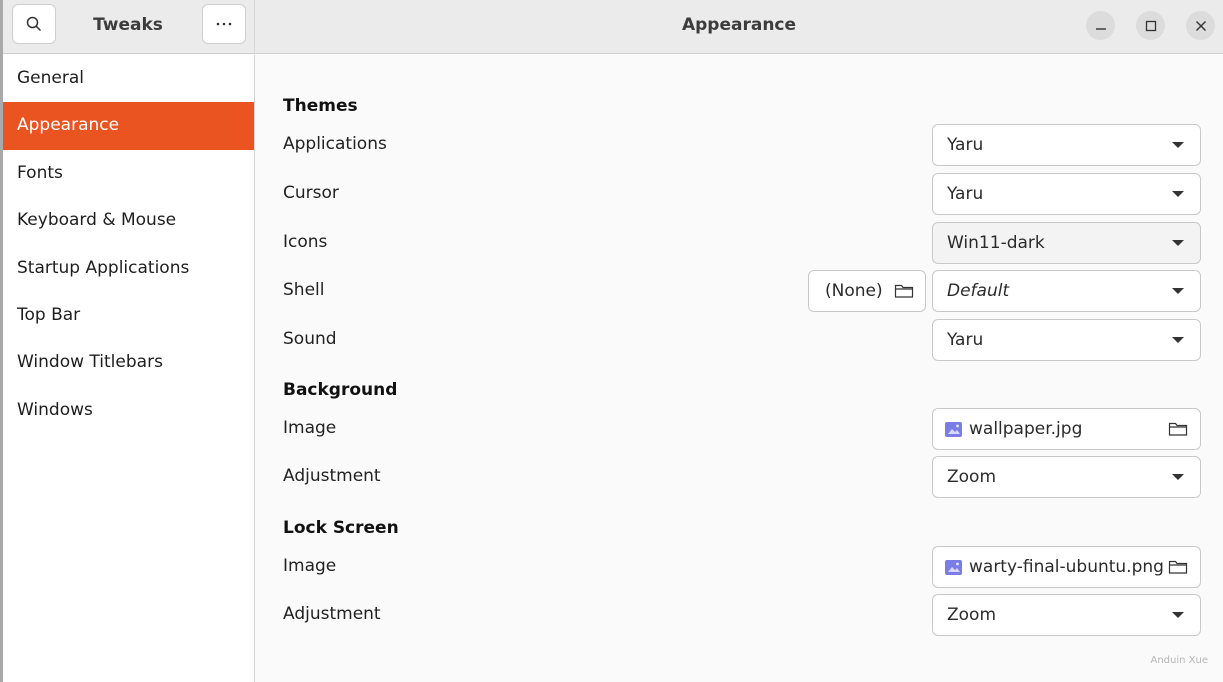  What do you see at coordinates (128, 173) in the screenshot?
I see `sidebar-item-fonts: Fonts` at bounding box center [128, 173].